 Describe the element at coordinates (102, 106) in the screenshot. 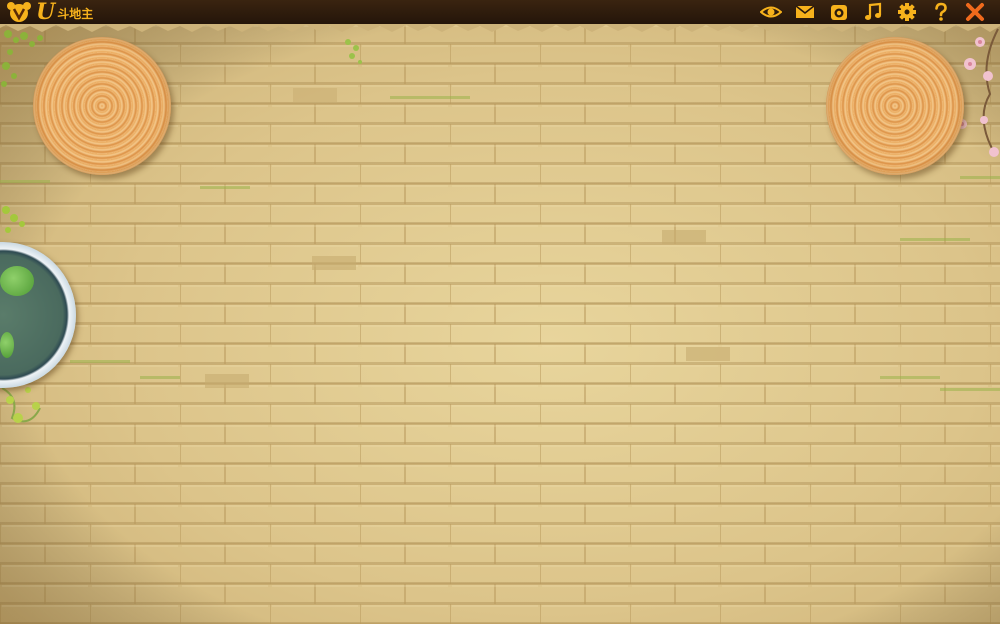

I see `straw-mat-left` at that location.